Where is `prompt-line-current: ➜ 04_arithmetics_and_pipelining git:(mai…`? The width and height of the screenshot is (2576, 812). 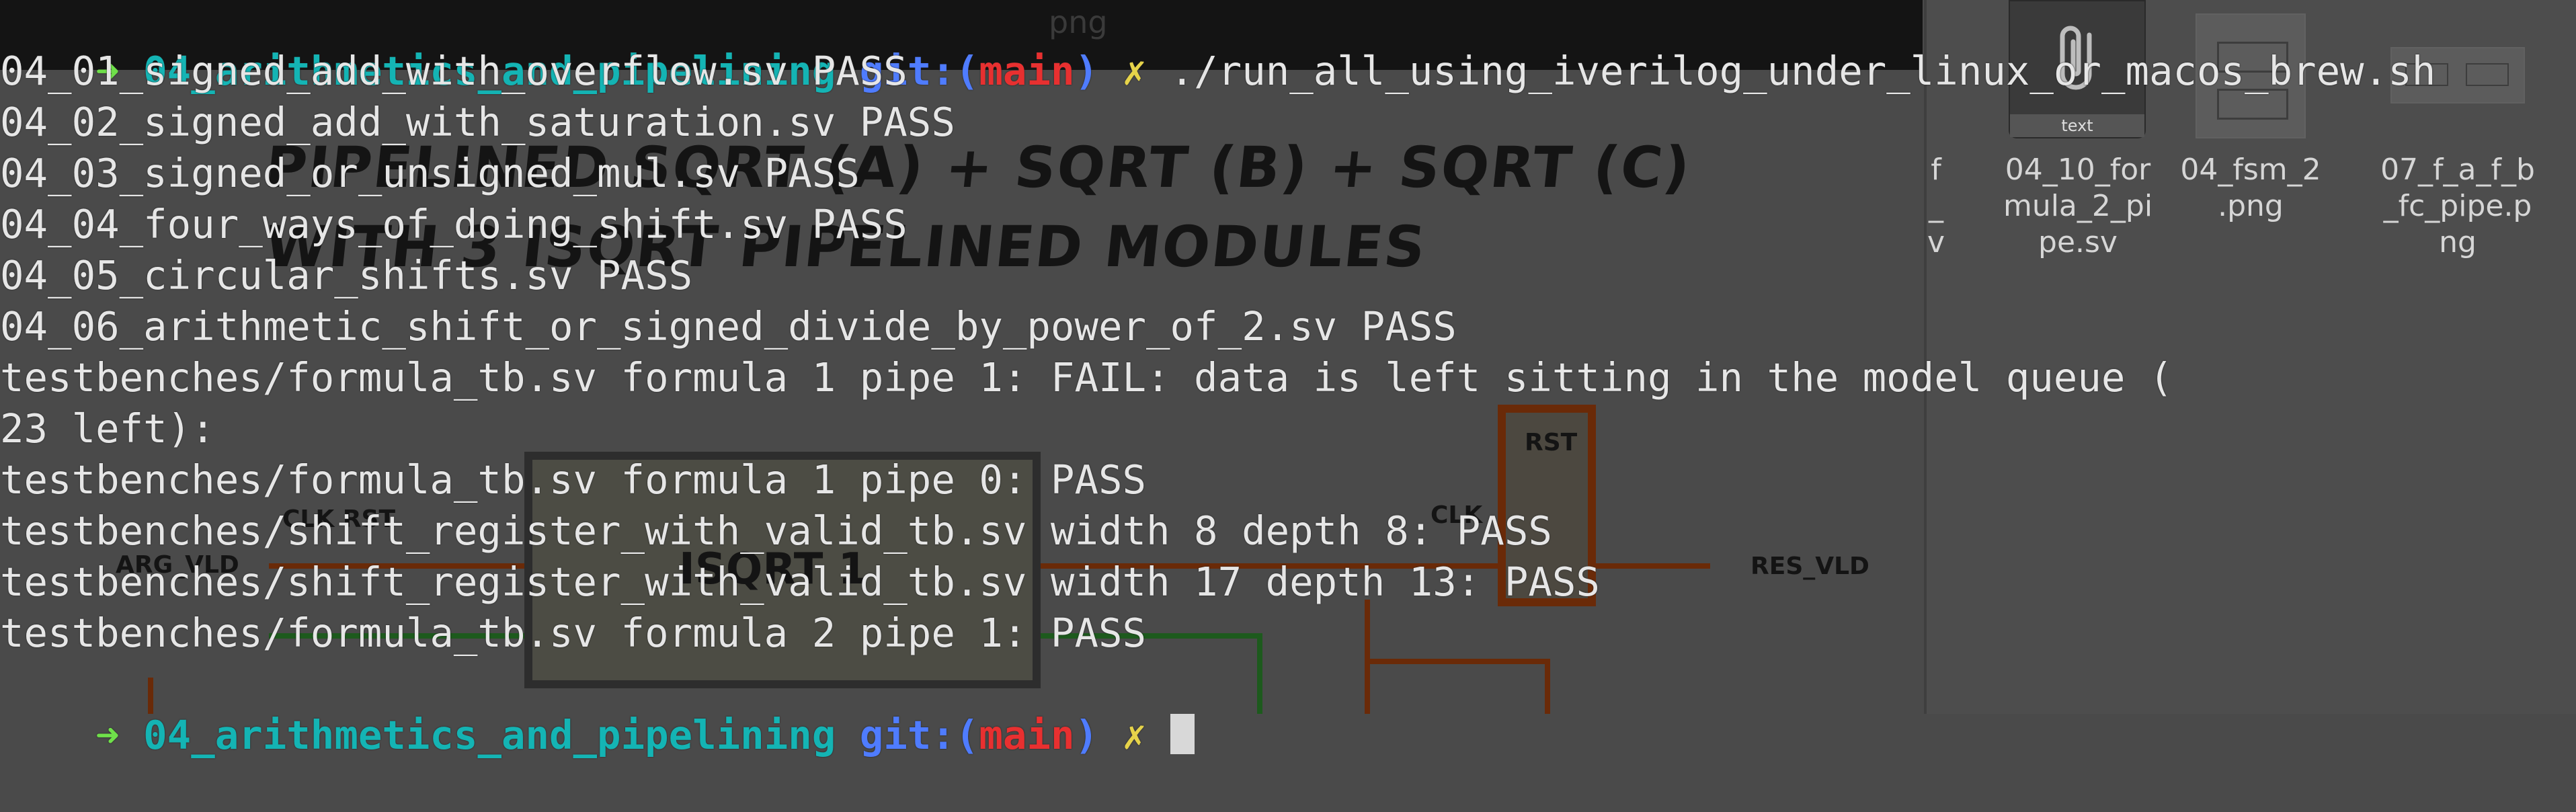
prompt-line-current: ➜ 04_arithmetics_and_pipelining git:(mai… is located at coordinates (597, 708).